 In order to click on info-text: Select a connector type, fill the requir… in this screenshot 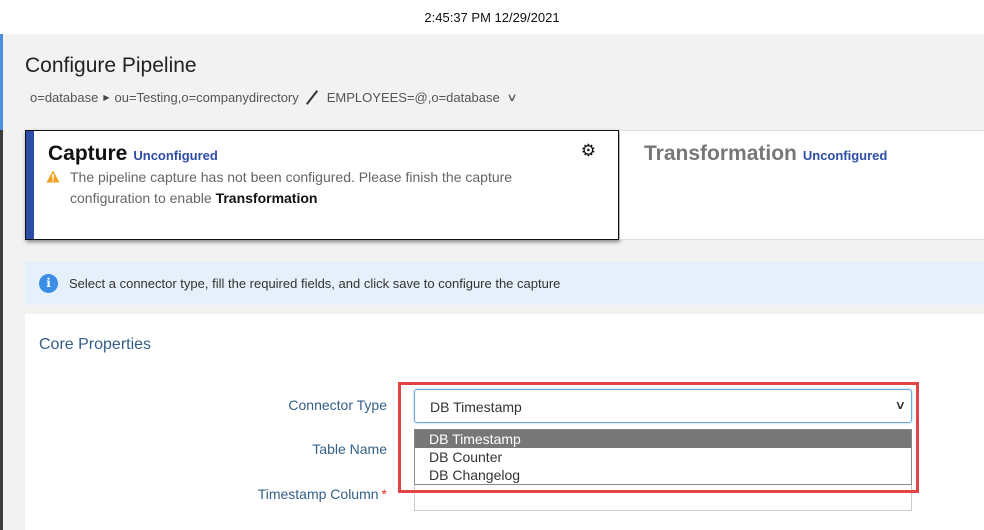, I will do `click(315, 283)`.